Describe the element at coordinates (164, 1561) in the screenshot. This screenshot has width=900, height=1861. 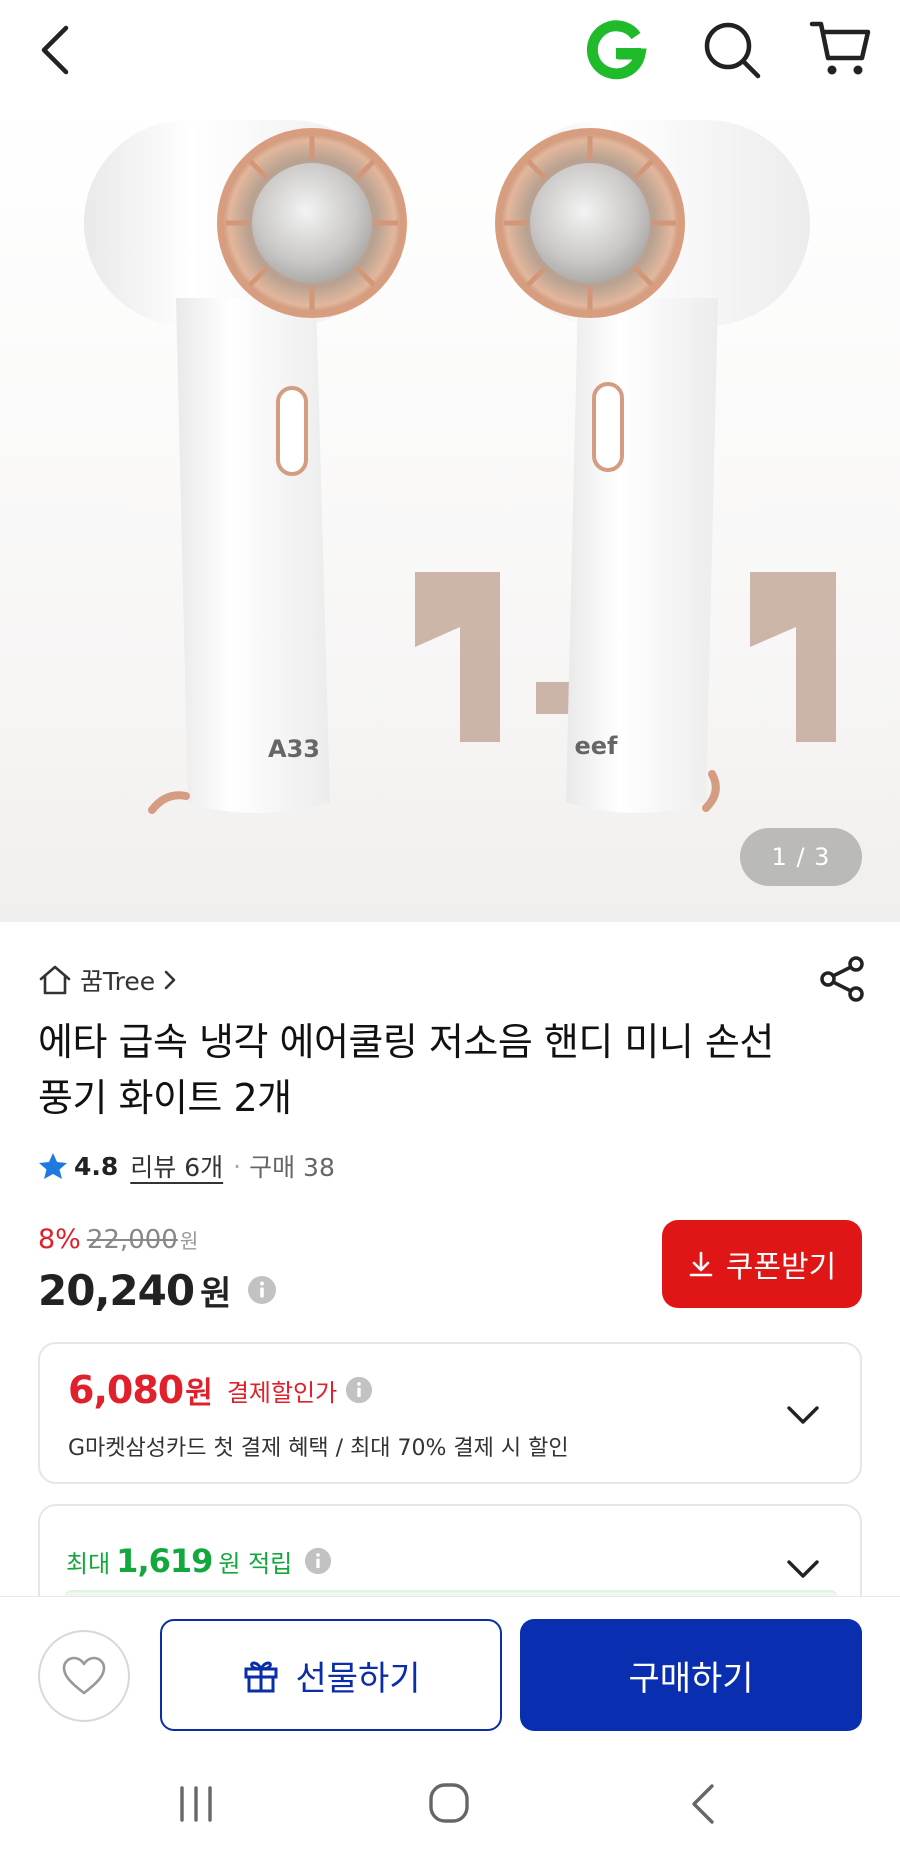
I see `points-amount: 1,619` at that location.